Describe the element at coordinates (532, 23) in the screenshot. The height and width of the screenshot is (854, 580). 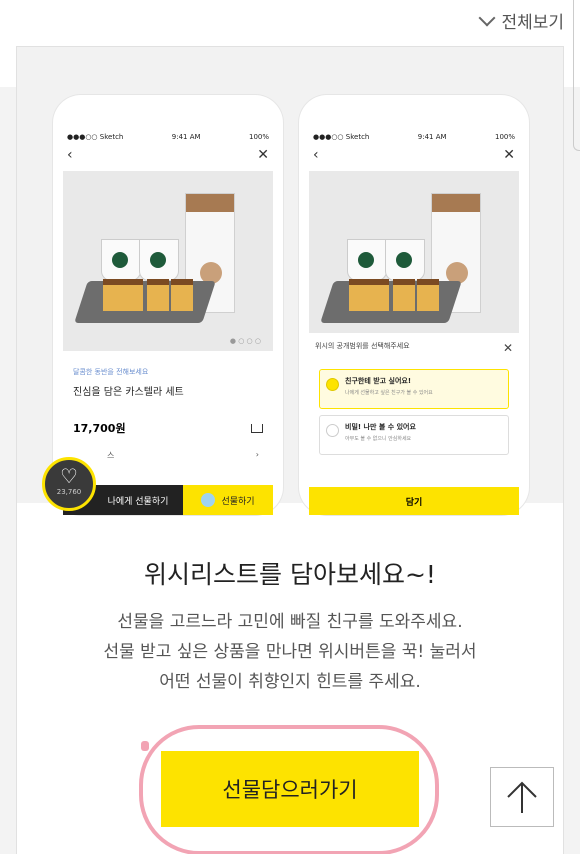
I see `view-all-label: 전체보기` at that location.